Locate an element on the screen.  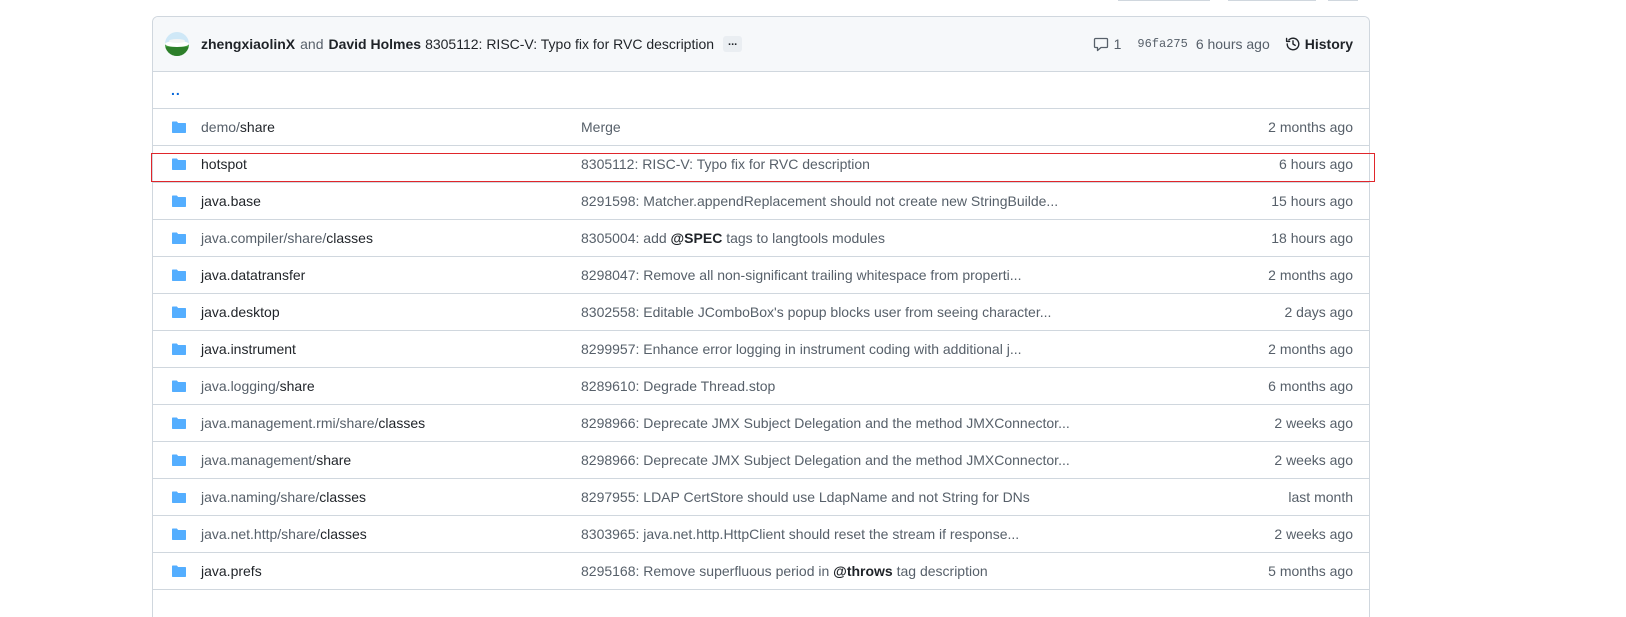
and-text: and is located at coordinates (312, 44).